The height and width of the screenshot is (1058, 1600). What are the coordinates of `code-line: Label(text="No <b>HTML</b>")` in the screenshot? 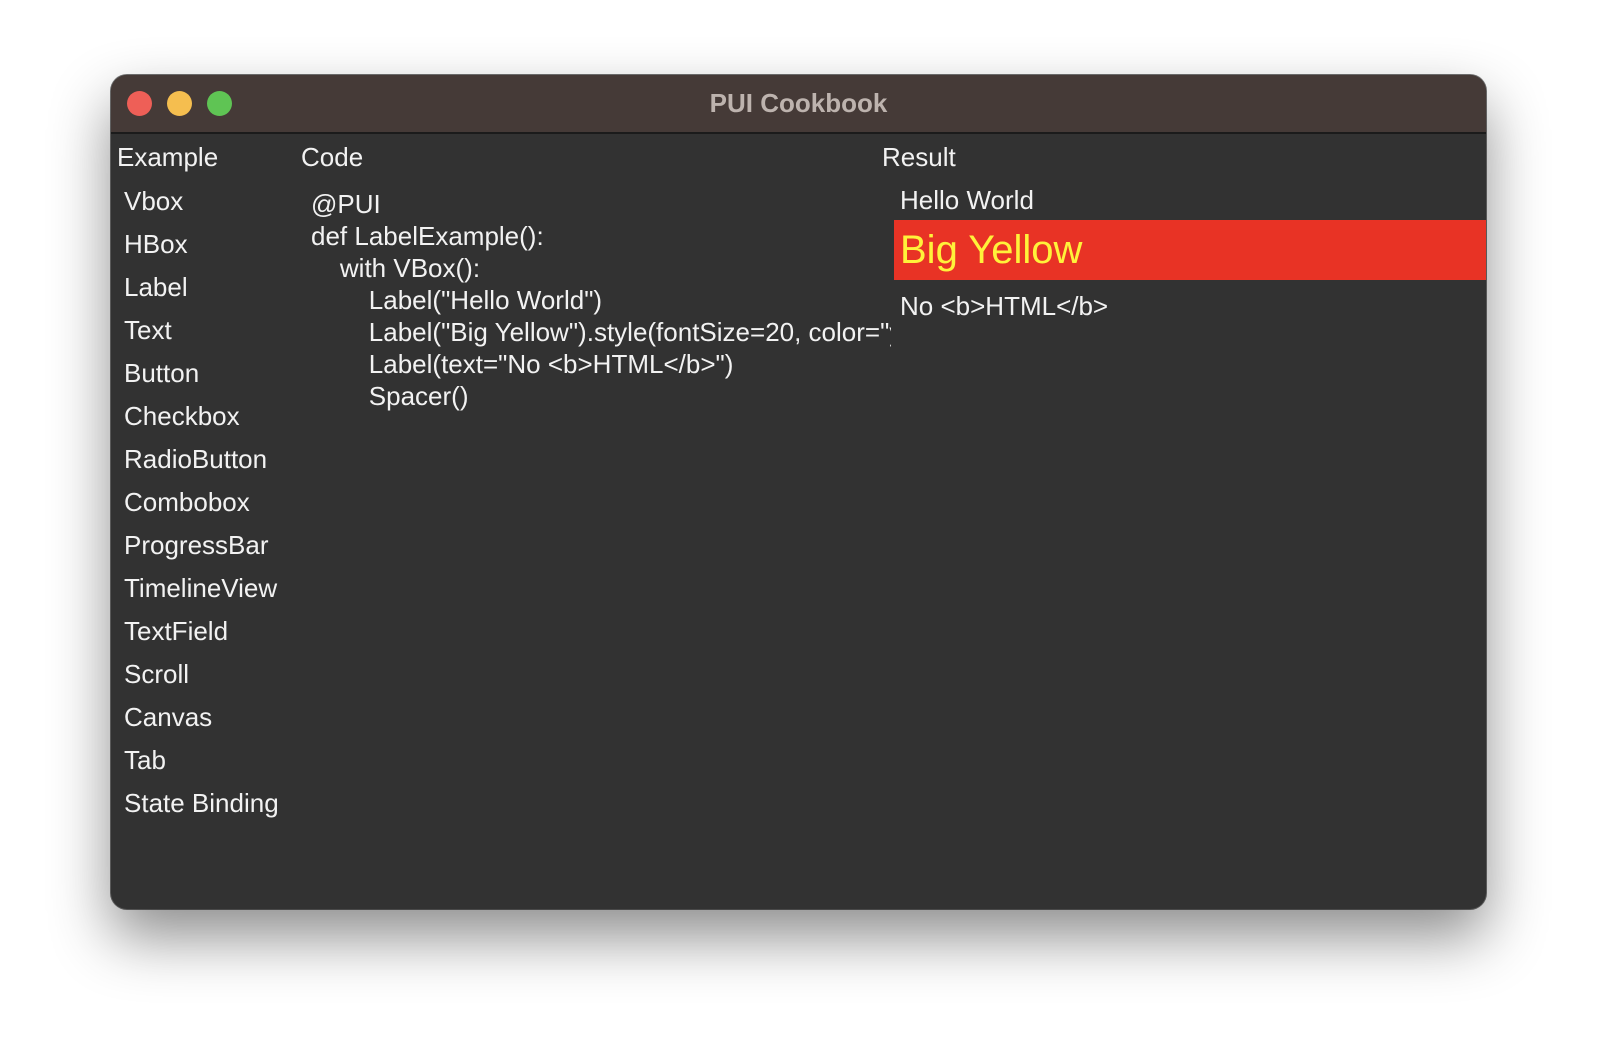 It's located at (522, 364).